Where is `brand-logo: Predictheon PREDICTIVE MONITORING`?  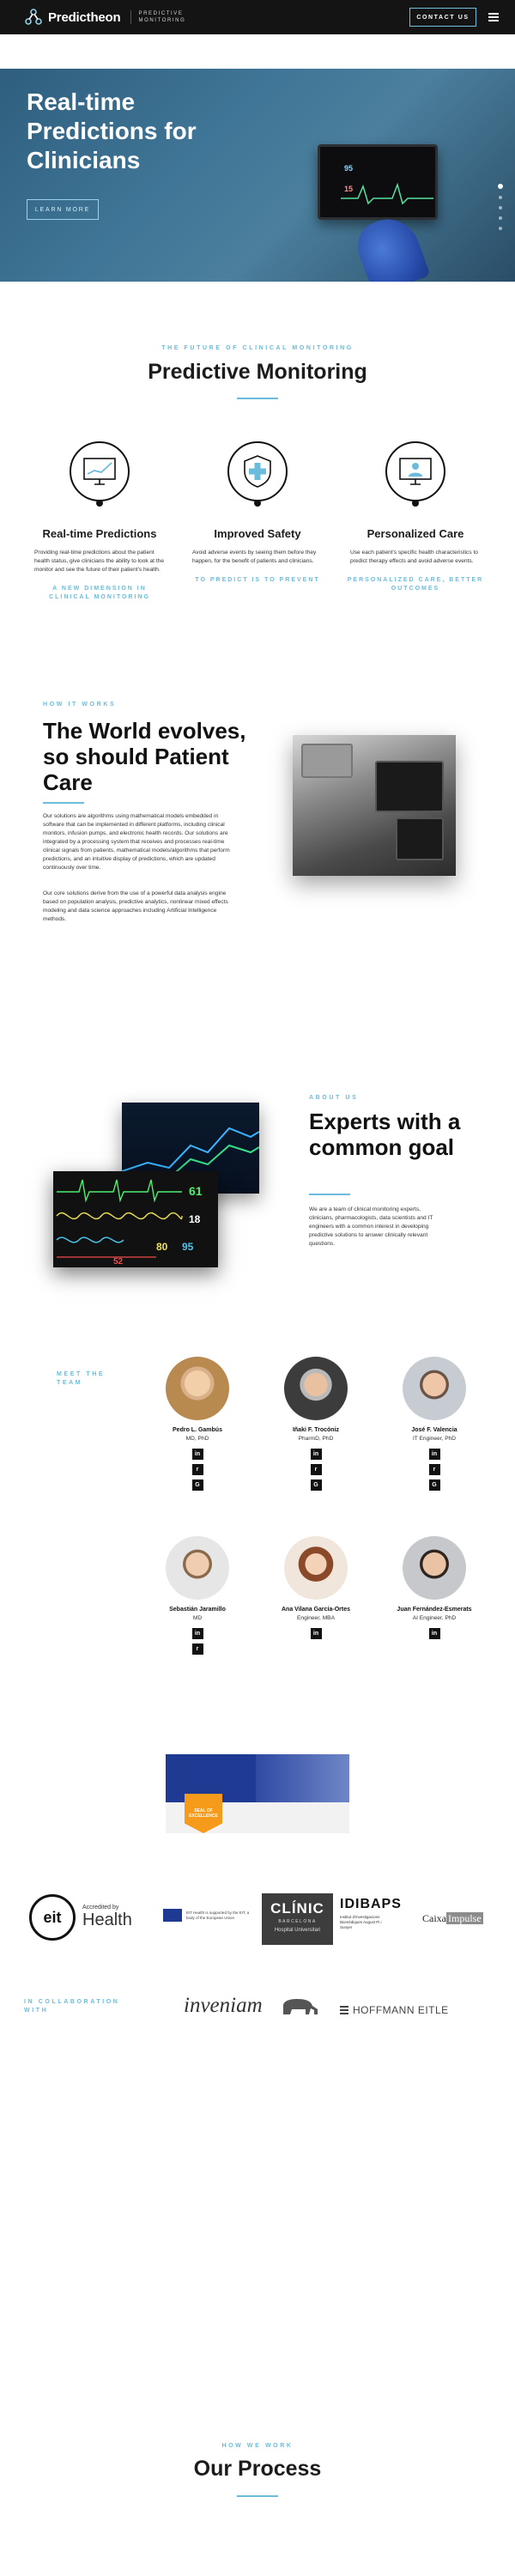
brand-logo: Predictheon PREDICTIVE MONITORING is located at coordinates (104, 17).